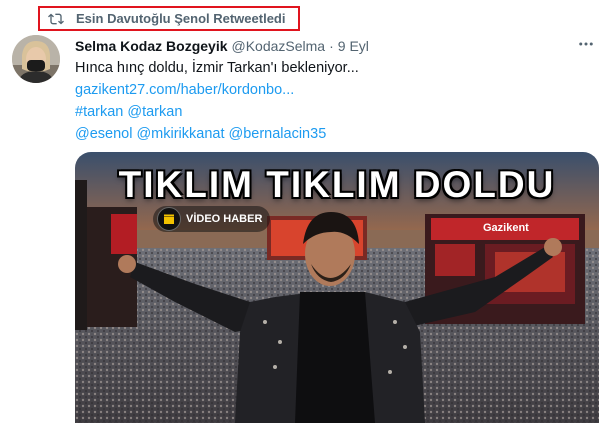 The width and height of the screenshot is (614, 423). What do you see at coordinates (151, 46) in the screenshot?
I see `author-name: Selma Kodaz Bozgeyik` at bounding box center [151, 46].